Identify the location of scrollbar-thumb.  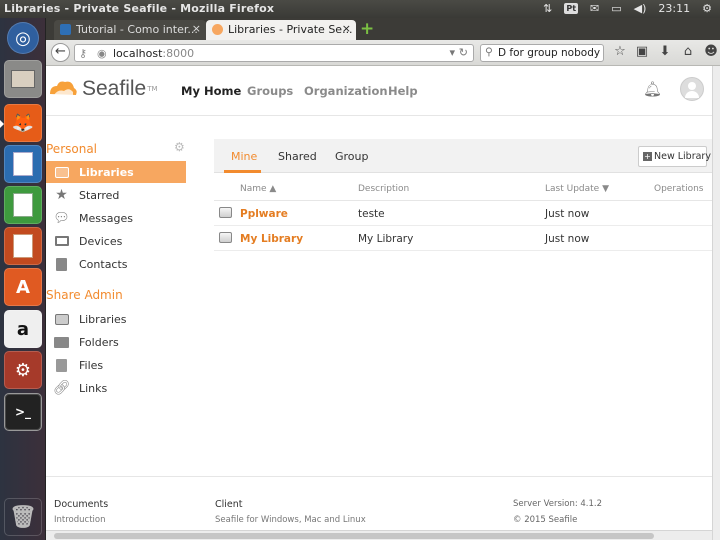
(354, 536).